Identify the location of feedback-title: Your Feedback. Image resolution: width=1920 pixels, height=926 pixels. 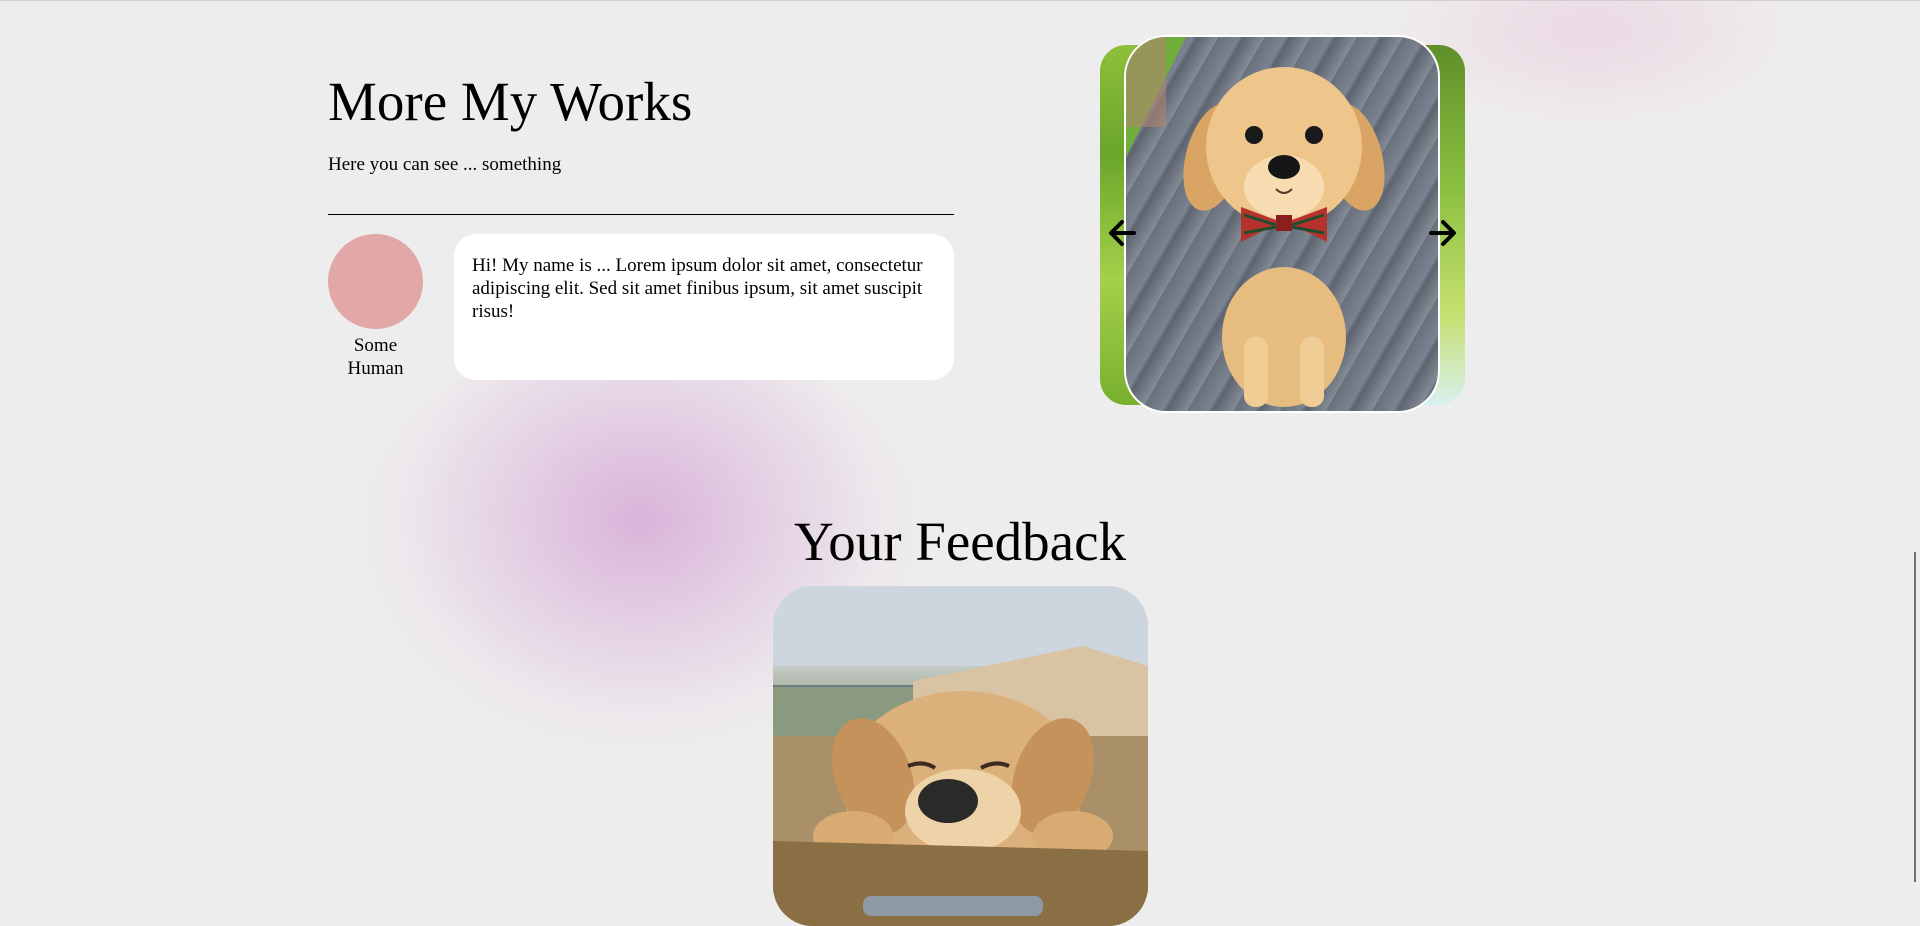
(959, 541).